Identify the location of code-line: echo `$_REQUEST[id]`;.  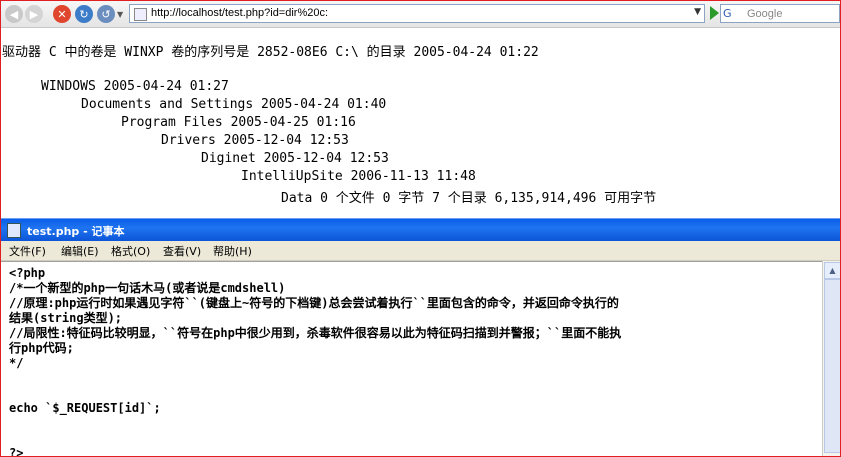
(85, 408).